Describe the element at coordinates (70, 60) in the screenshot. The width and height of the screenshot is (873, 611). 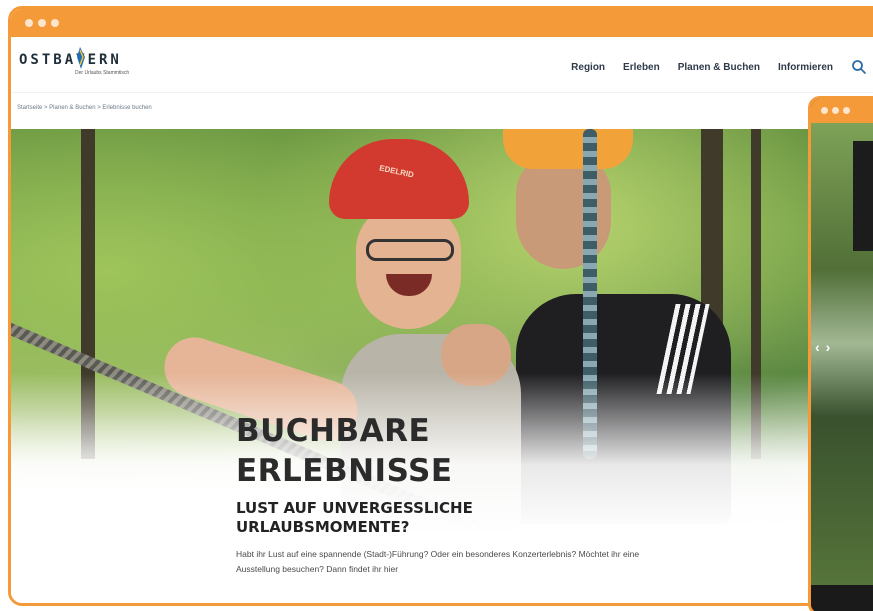
I see `logo-wordmark: OSTBAYERN` at that location.